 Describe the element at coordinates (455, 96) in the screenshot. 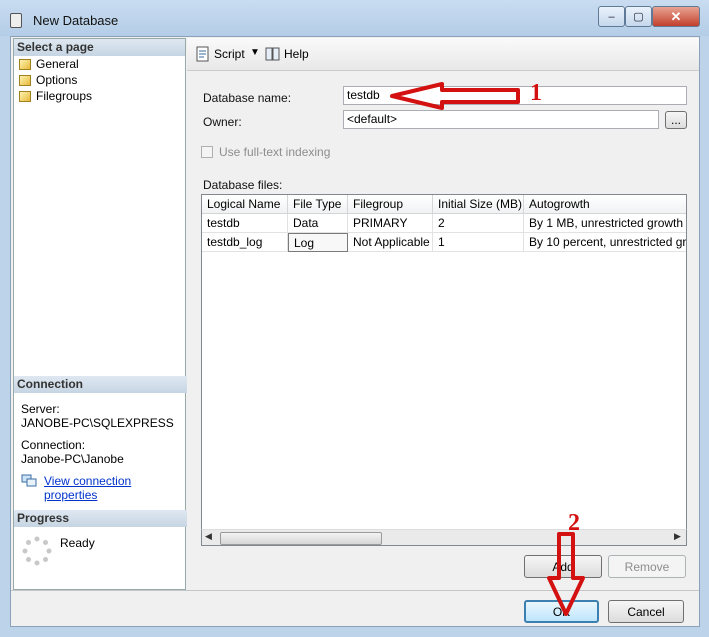

I see `annotation-arrow-1-icon` at that location.